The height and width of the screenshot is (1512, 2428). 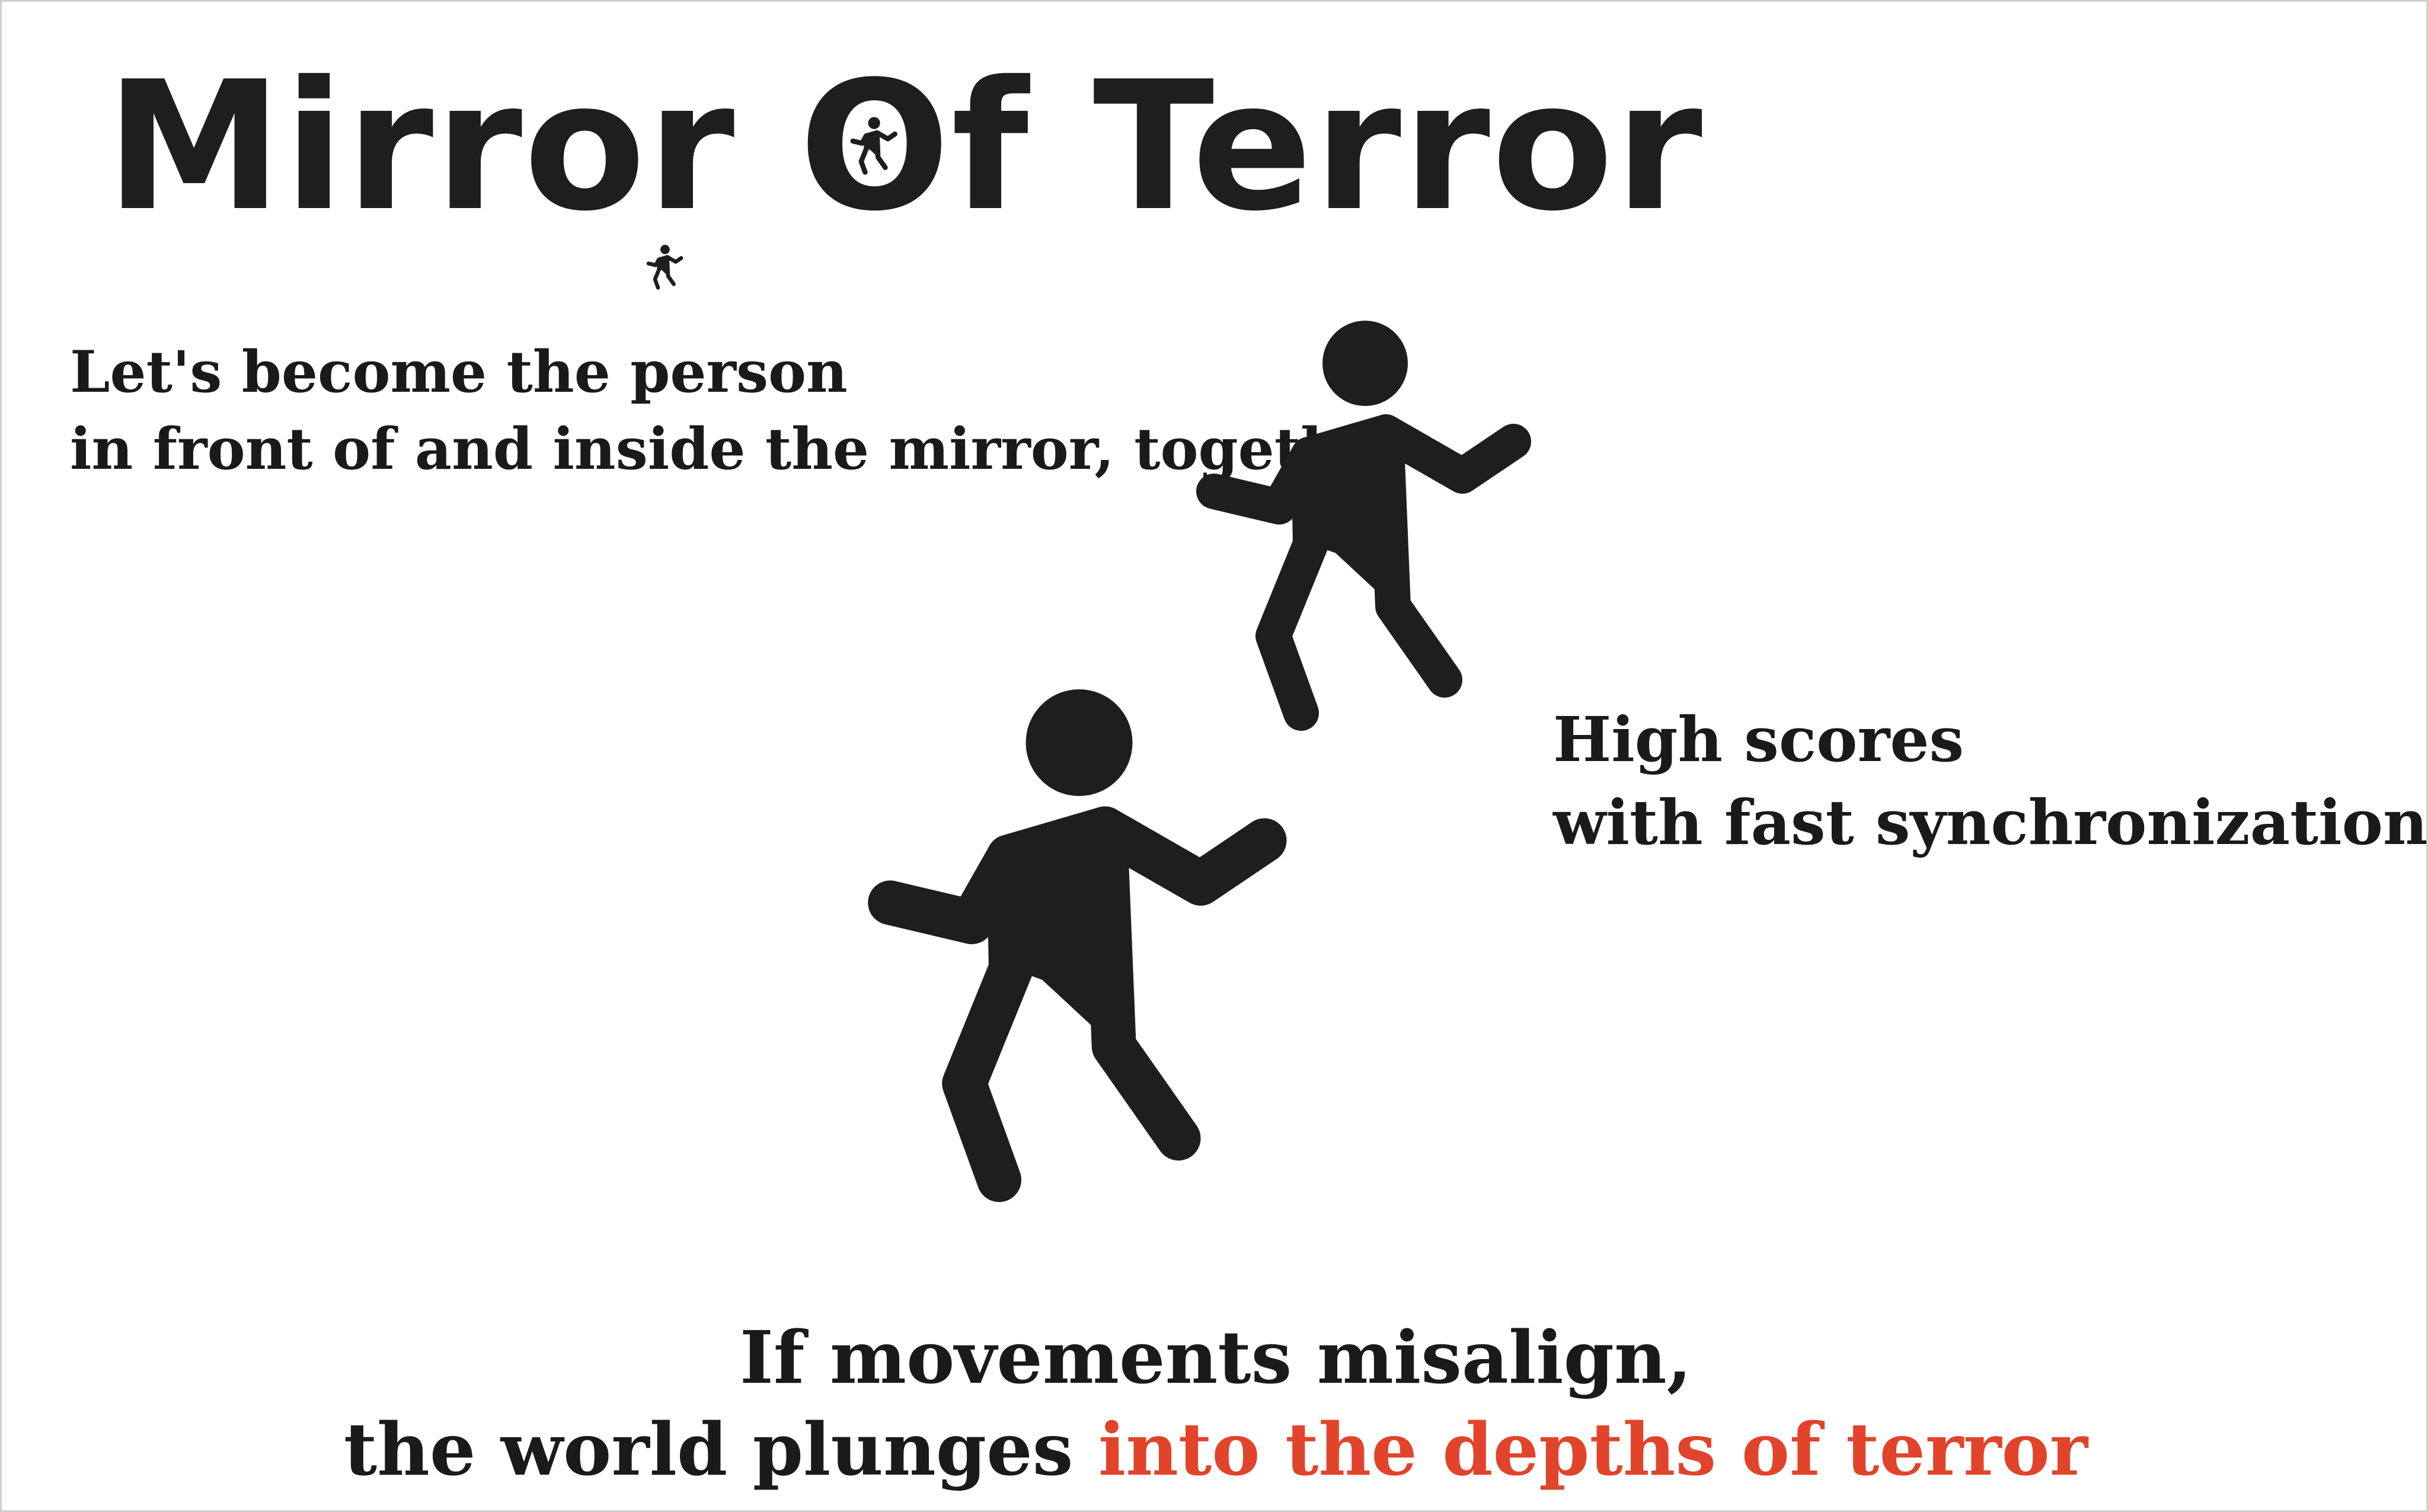 I want to click on warning-line-2-plain: the world plunges, so click(x=720, y=1449).